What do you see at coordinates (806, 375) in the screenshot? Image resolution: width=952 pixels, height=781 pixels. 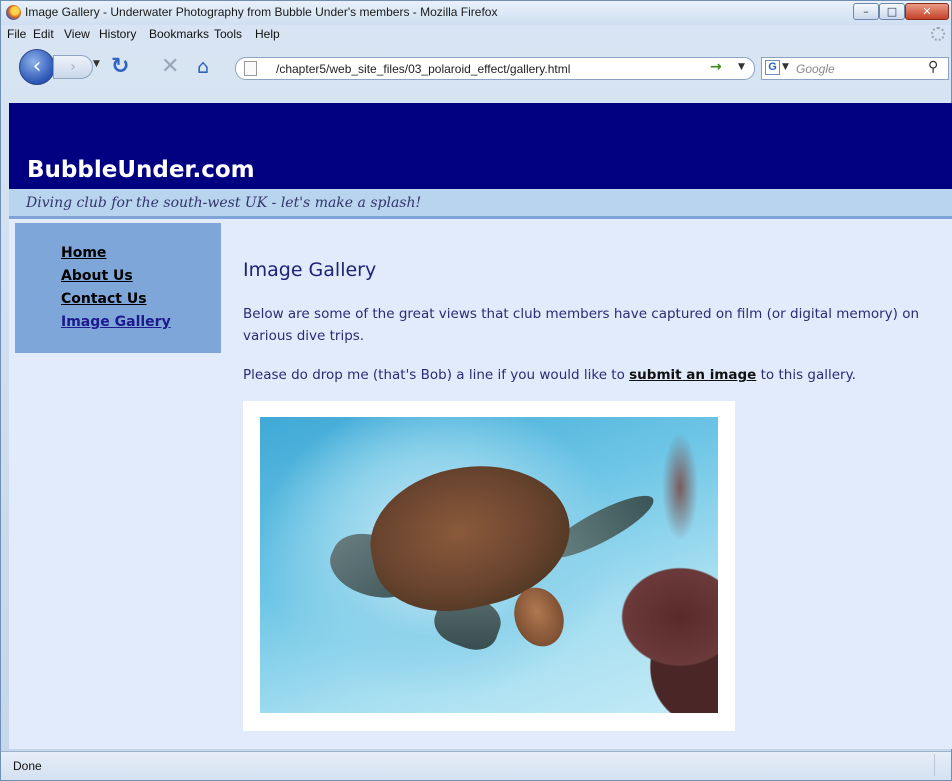 I see `submit-suffix: to this gallery.` at bounding box center [806, 375].